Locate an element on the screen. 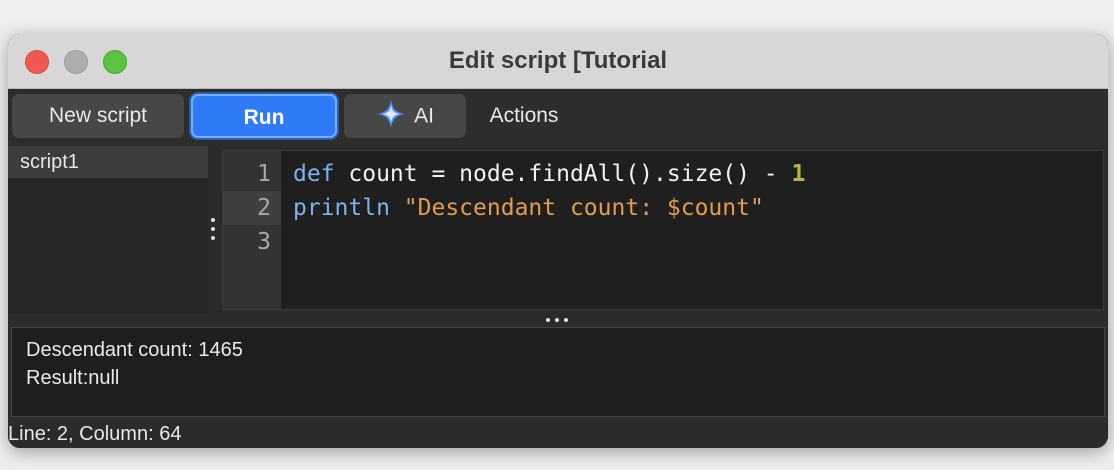  title-bar: Edit script [Tutorial is located at coordinates (558, 61).